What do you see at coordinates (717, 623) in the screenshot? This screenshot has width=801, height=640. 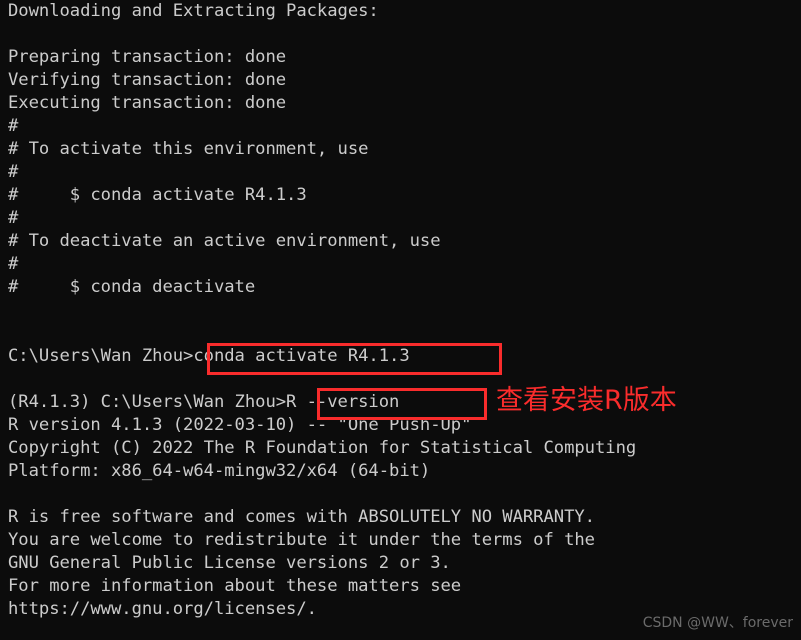 I see `csdn-watermark: CSDN @WW、forever` at bounding box center [717, 623].